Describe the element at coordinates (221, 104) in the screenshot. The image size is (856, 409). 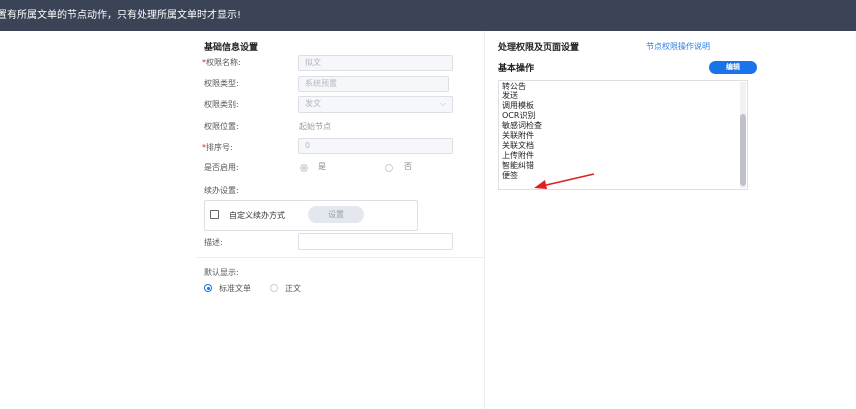
I see `category-label: 权限类别:` at that location.